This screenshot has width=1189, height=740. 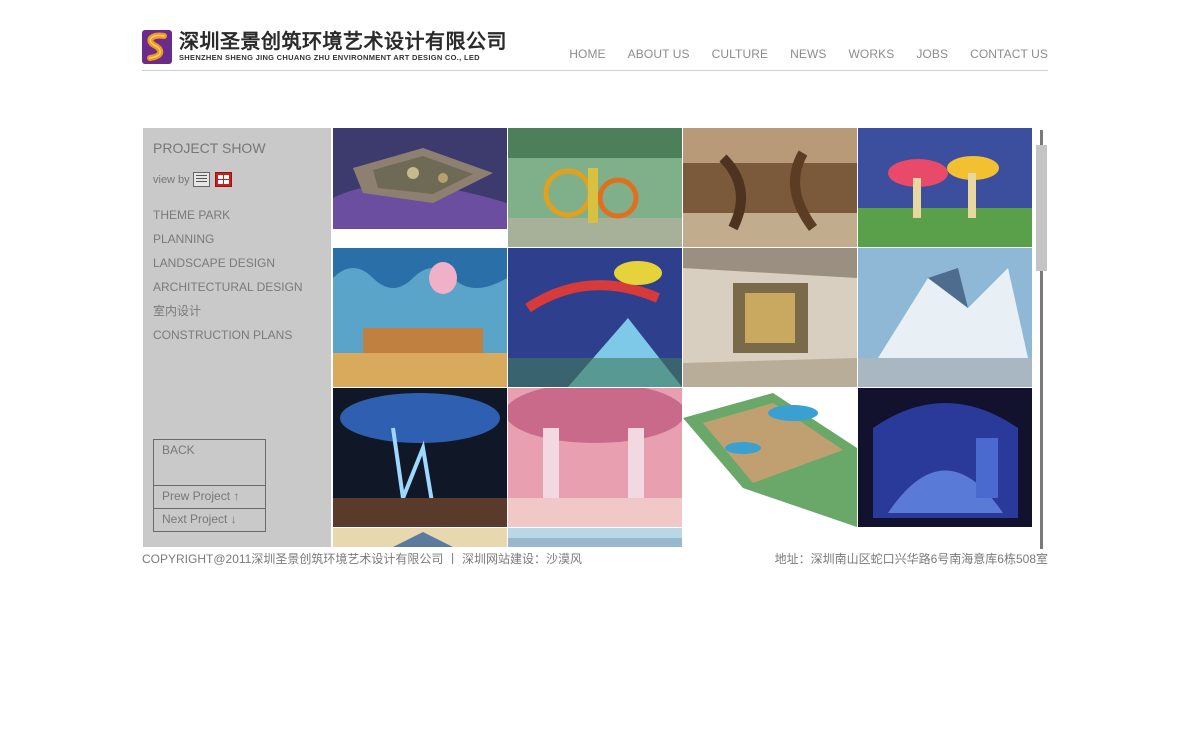 I want to click on project-navigation-box: BACK Prew Project ↑ Next Project ↓, so click(x=209, y=485).